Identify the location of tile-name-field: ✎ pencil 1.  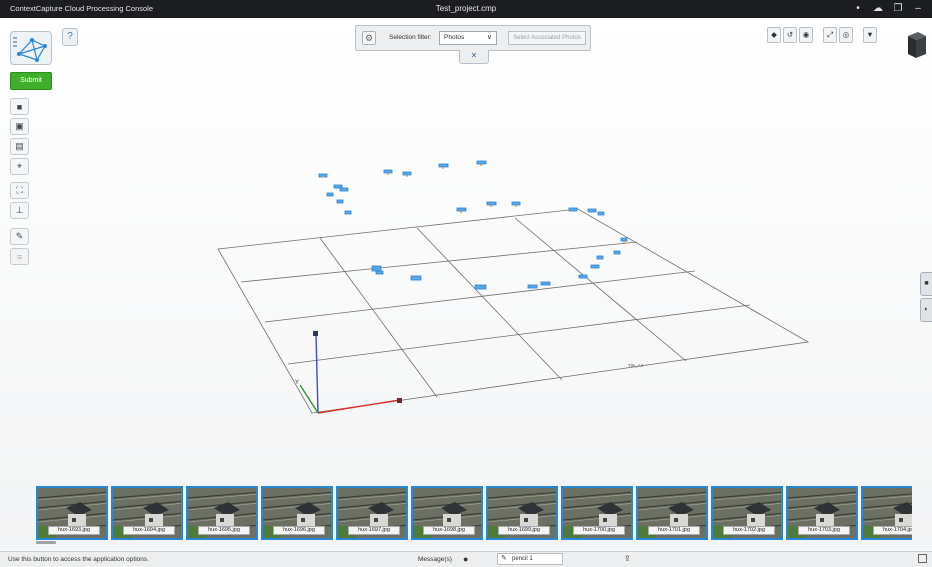
(530, 559).